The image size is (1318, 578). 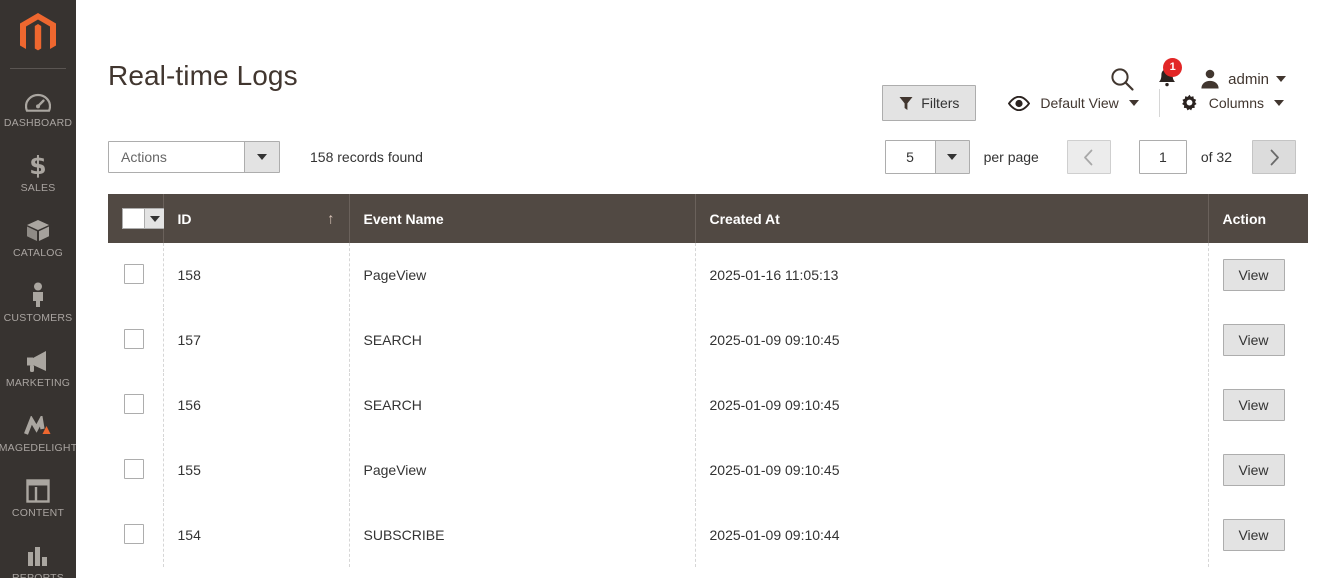 I want to click on bar-chart-icon, so click(x=38, y=555).